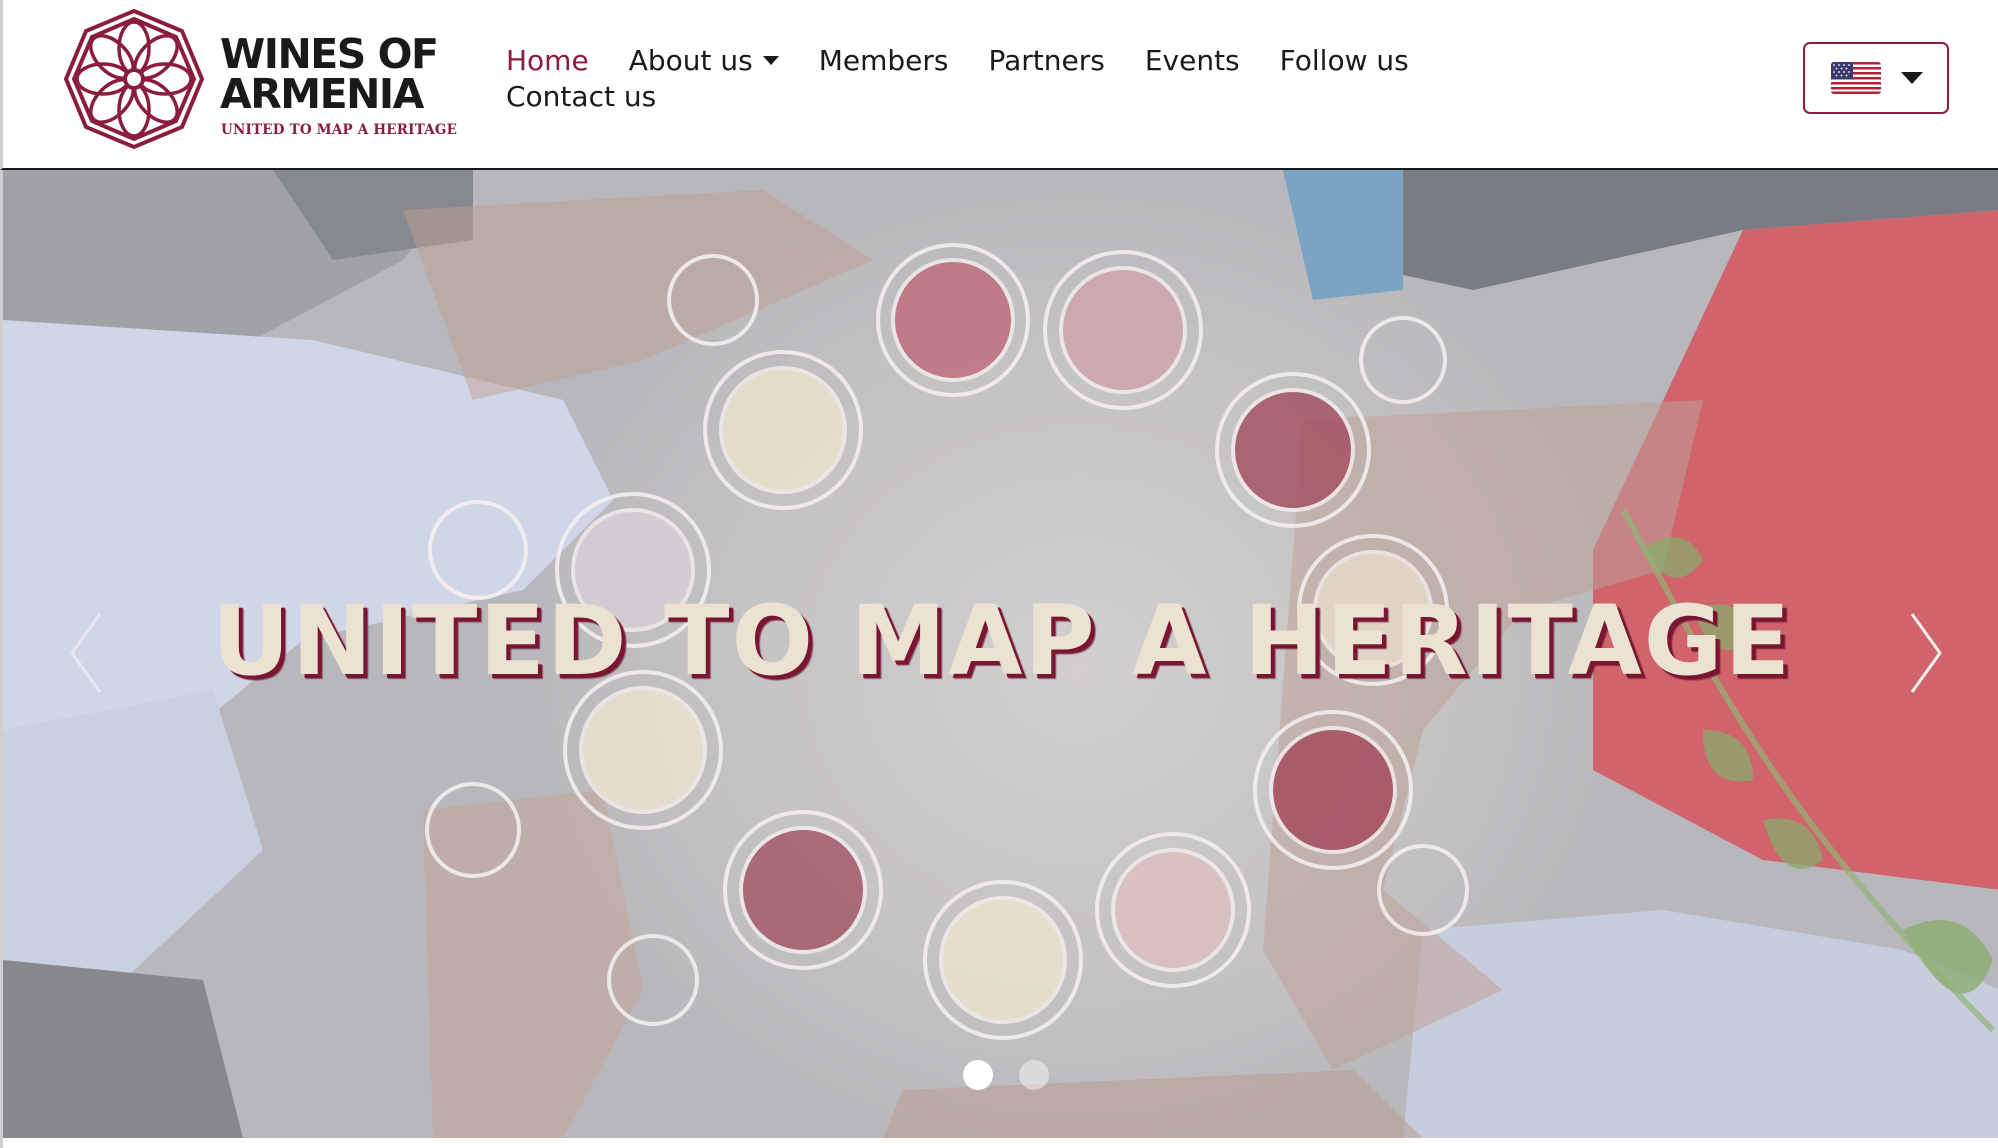 This screenshot has height=1148, width=1998. What do you see at coordinates (1926, 653) in the screenshot?
I see `chevron-right-icon` at bounding box center [1926, 653].